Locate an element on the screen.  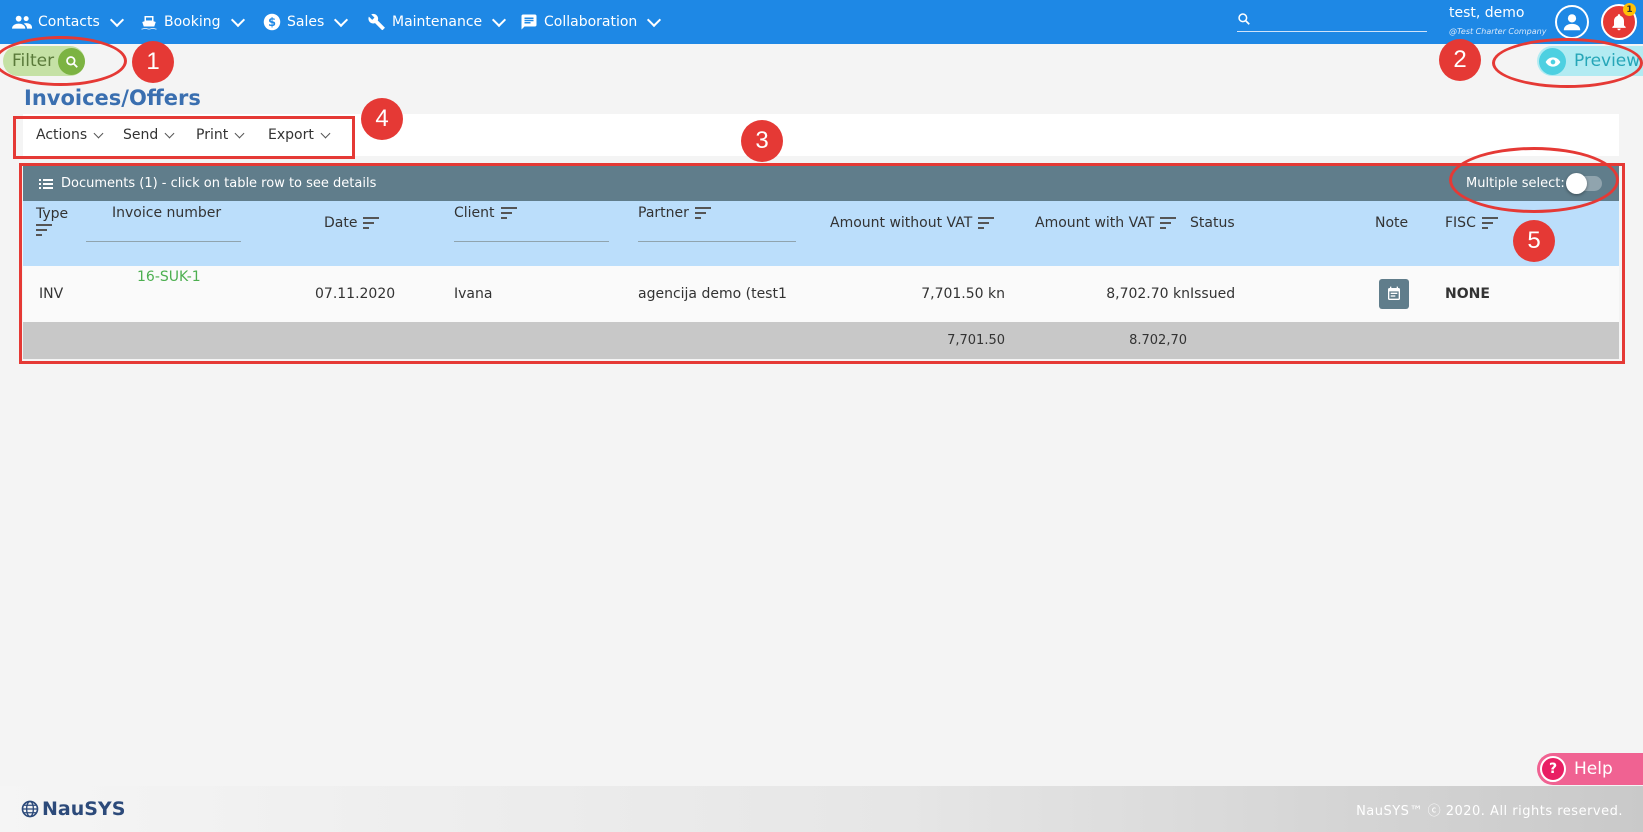
cell-type: INV is located at coordinates (51, 294).